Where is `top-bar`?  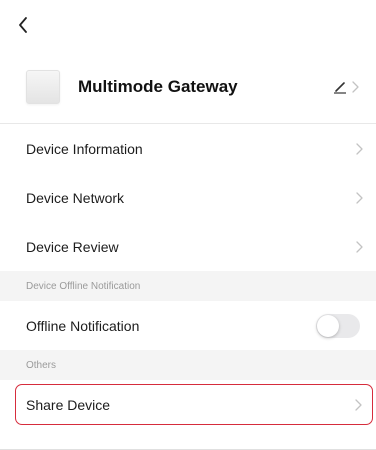
top-bar is located at coordinates (188, 25).